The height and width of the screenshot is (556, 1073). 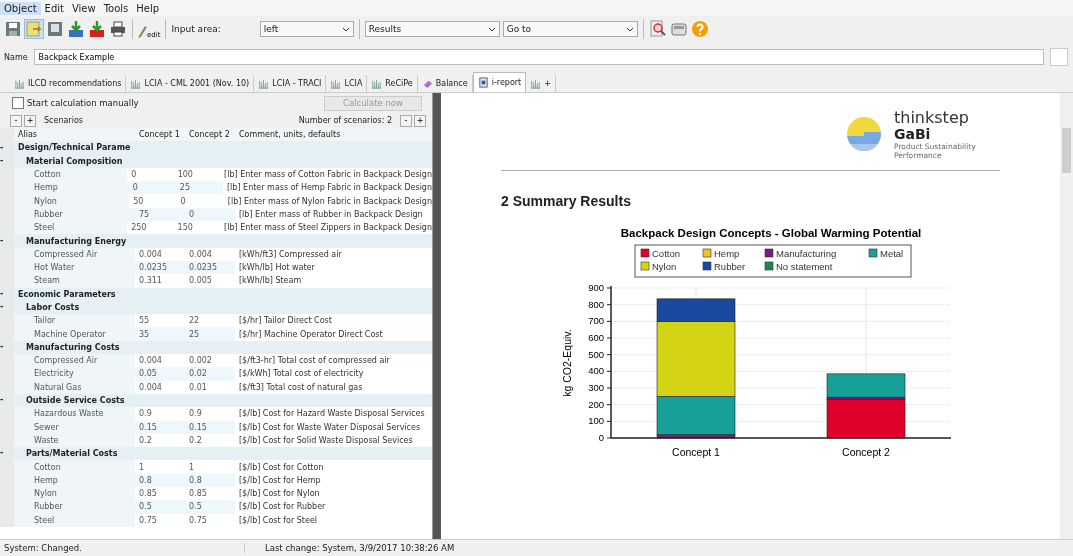 I want to click on table-cell-text: [$/ft3-hr] Total cost of compressed air, so click(x=314, y=361).